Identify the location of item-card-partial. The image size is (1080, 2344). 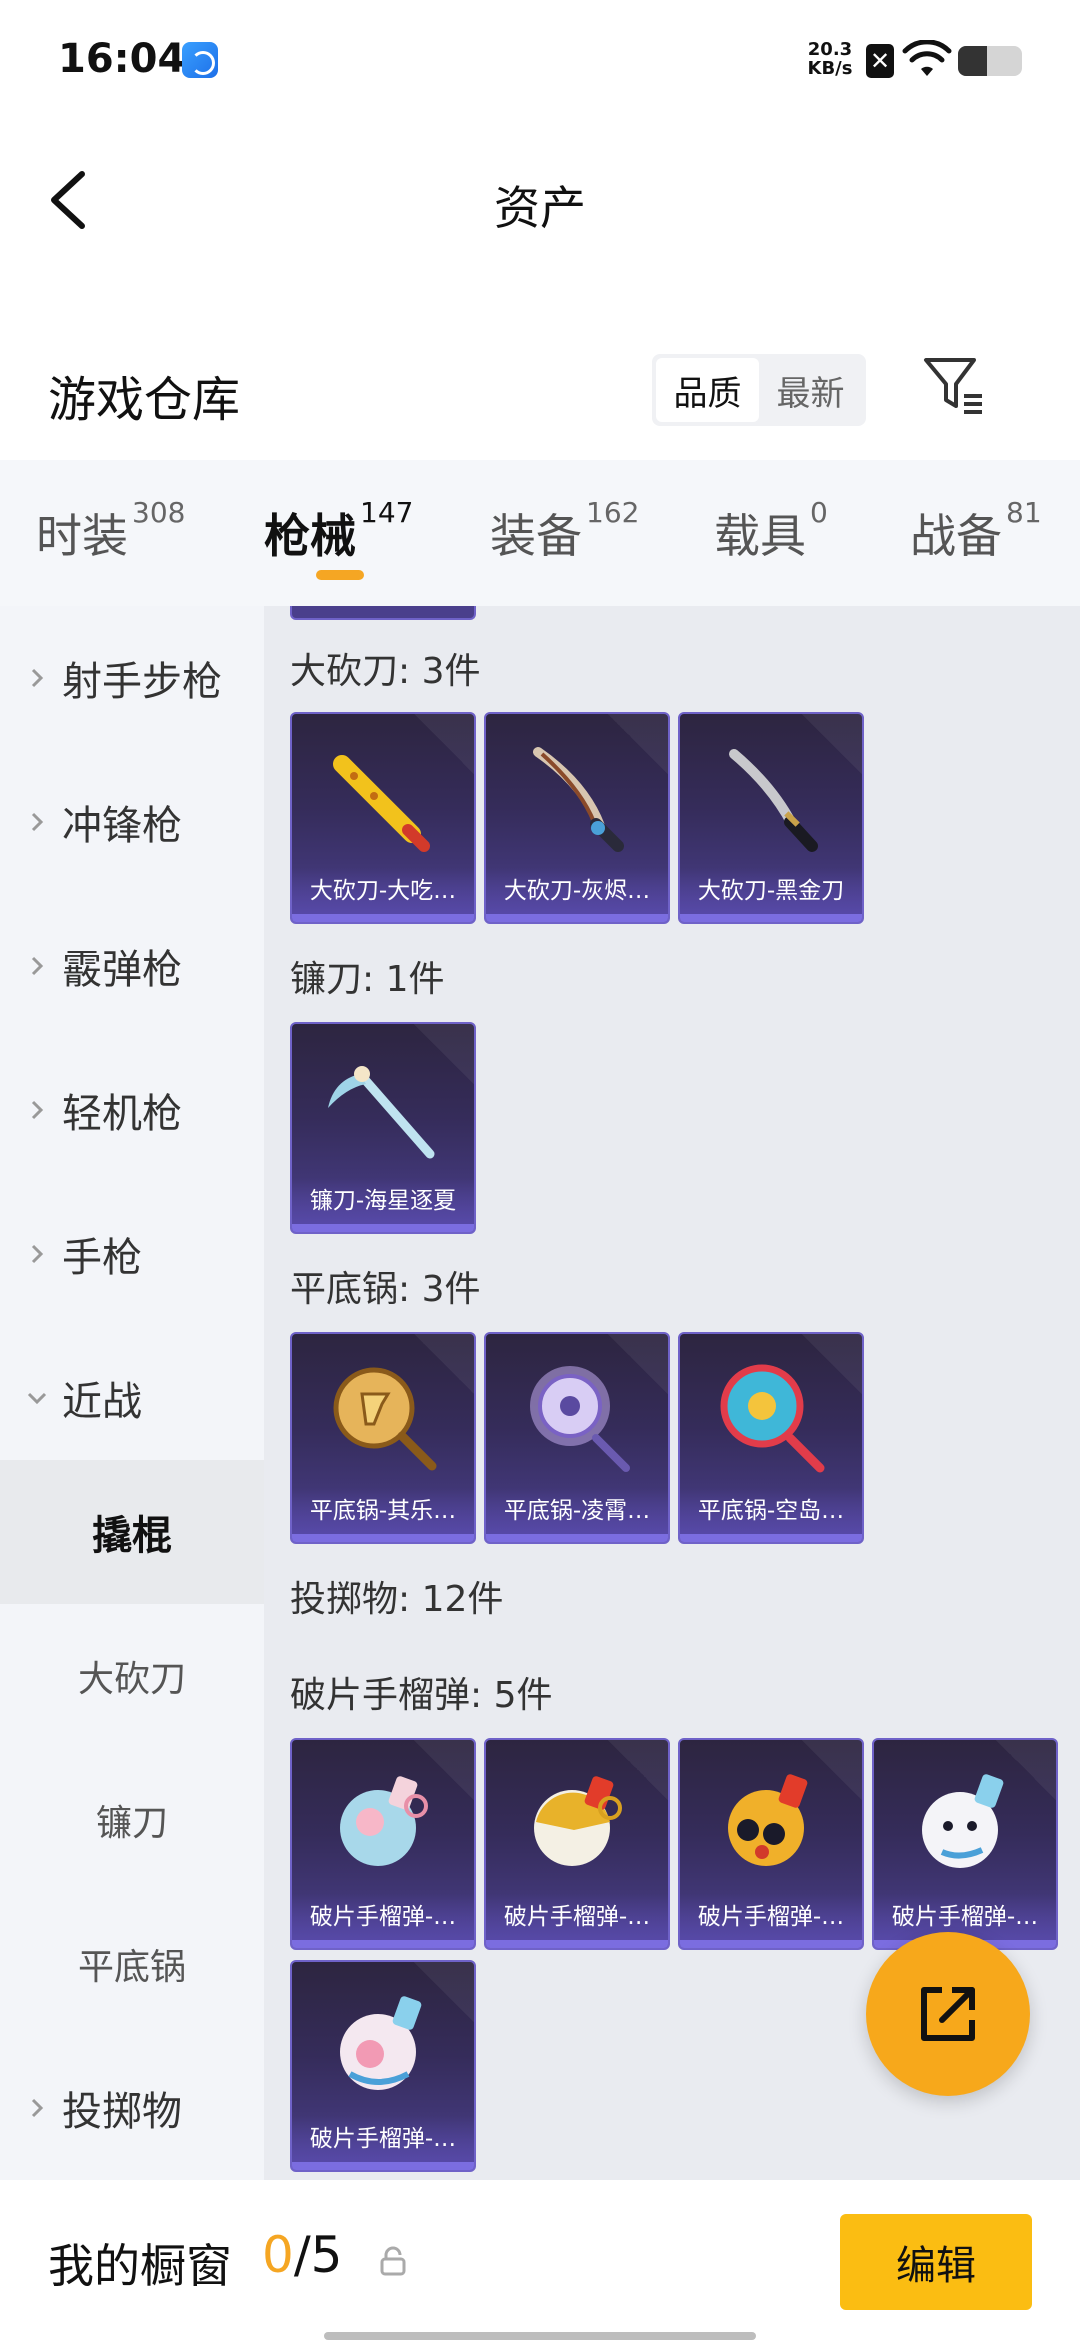
(383, 613).